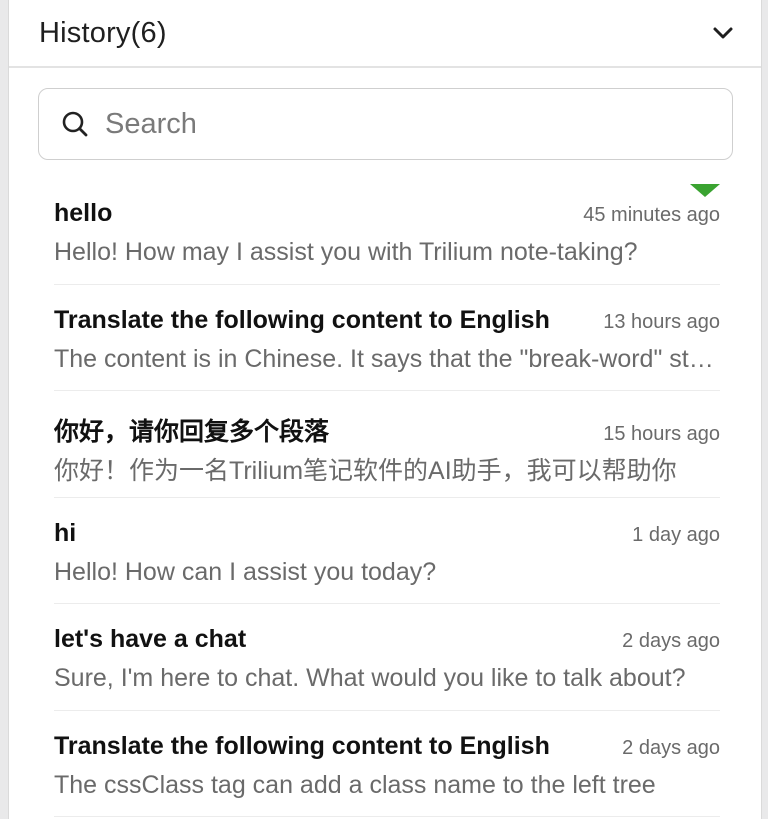 The width and height of the screenshot is (768, 819). I want to click on history-item-header: 你好，请你回复多个段落 15 hours ago, so click(387, 430).